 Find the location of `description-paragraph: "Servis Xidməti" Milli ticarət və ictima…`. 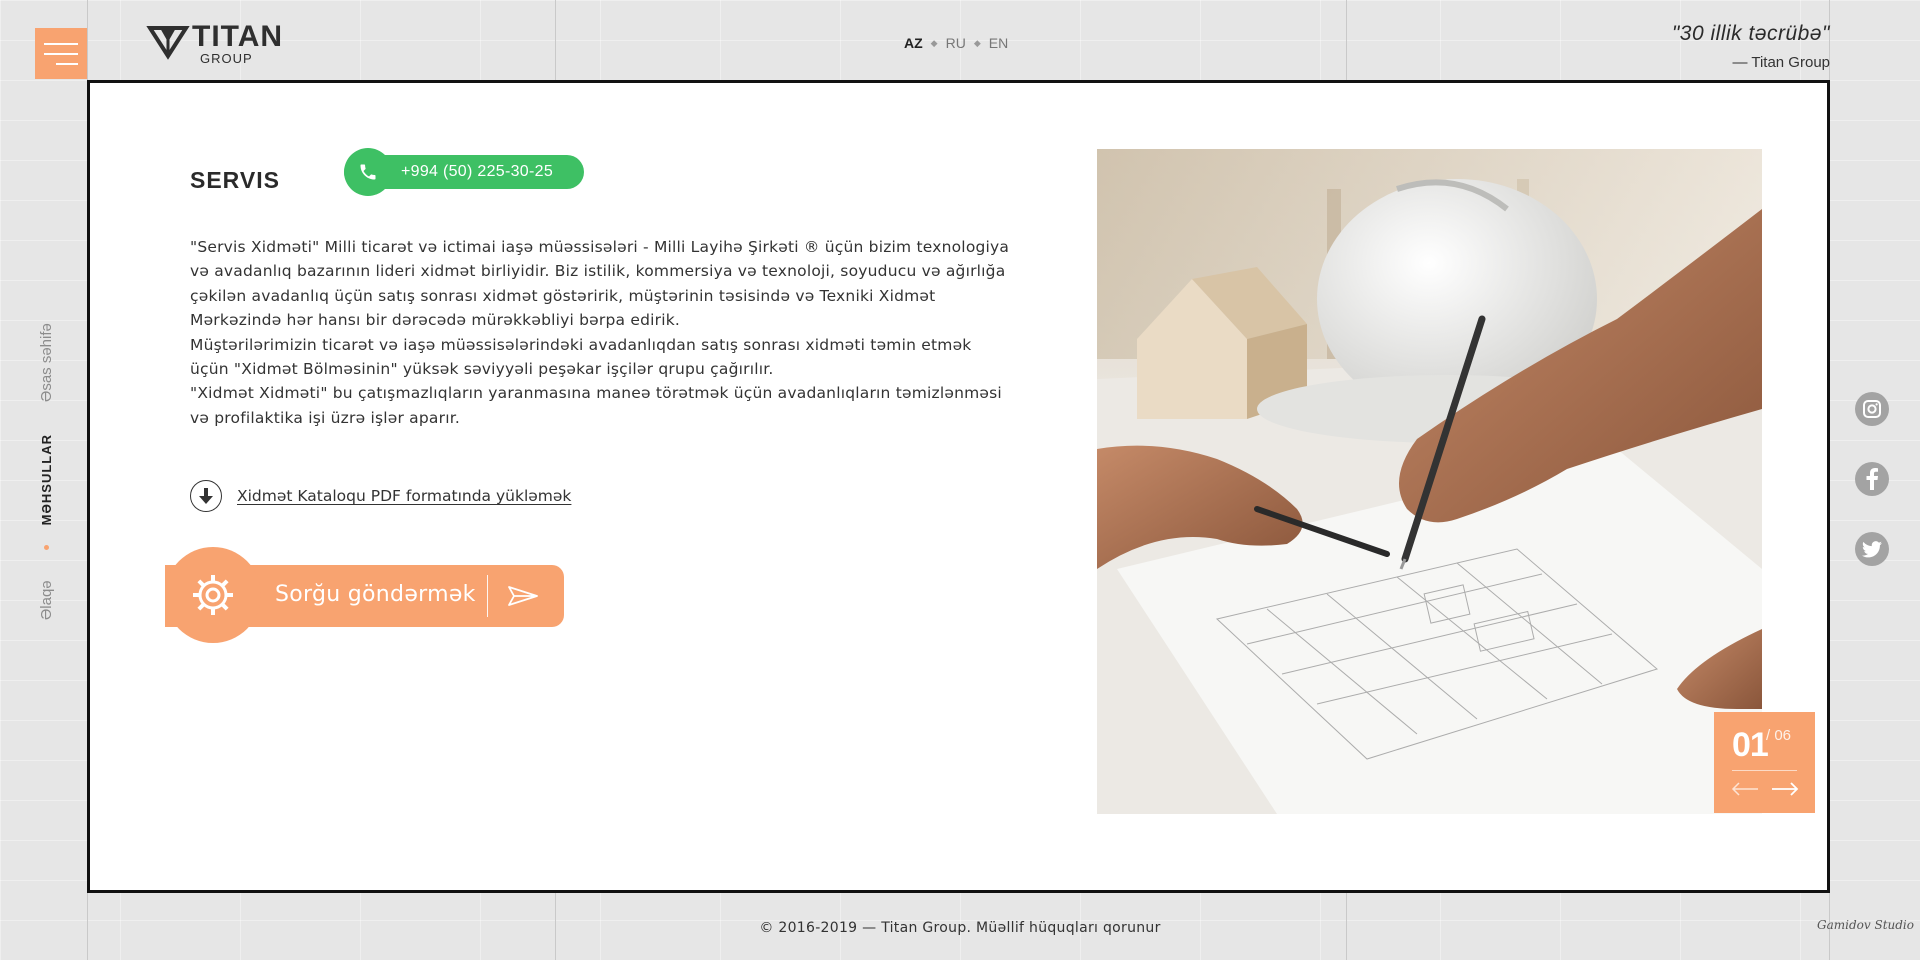

description-paragraph: "Servis Xidməti" Milli ticarət və ictima… is located at coordinates (600, 284).